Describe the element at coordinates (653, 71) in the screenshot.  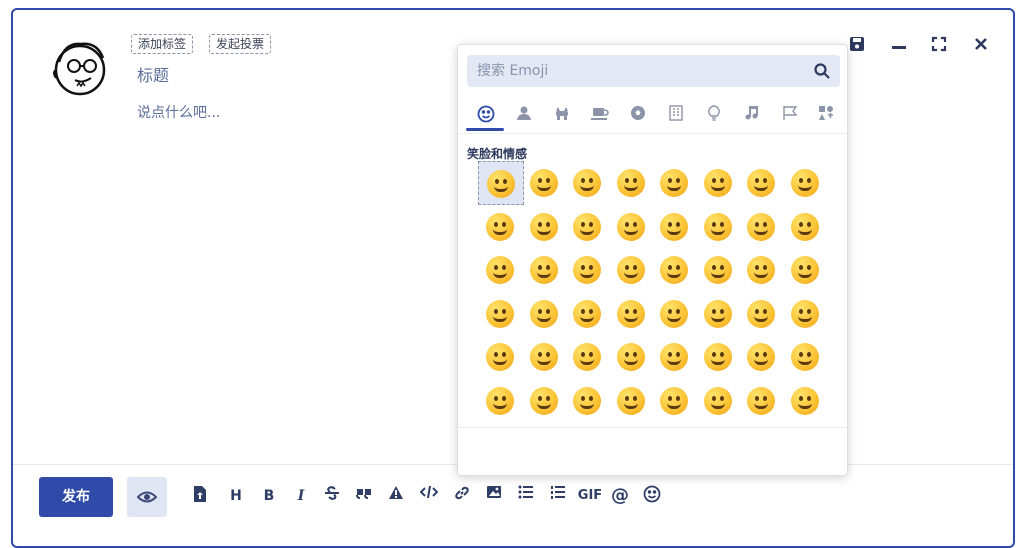
I see `emoji-search-input: 搜索 Emoji` at that location.